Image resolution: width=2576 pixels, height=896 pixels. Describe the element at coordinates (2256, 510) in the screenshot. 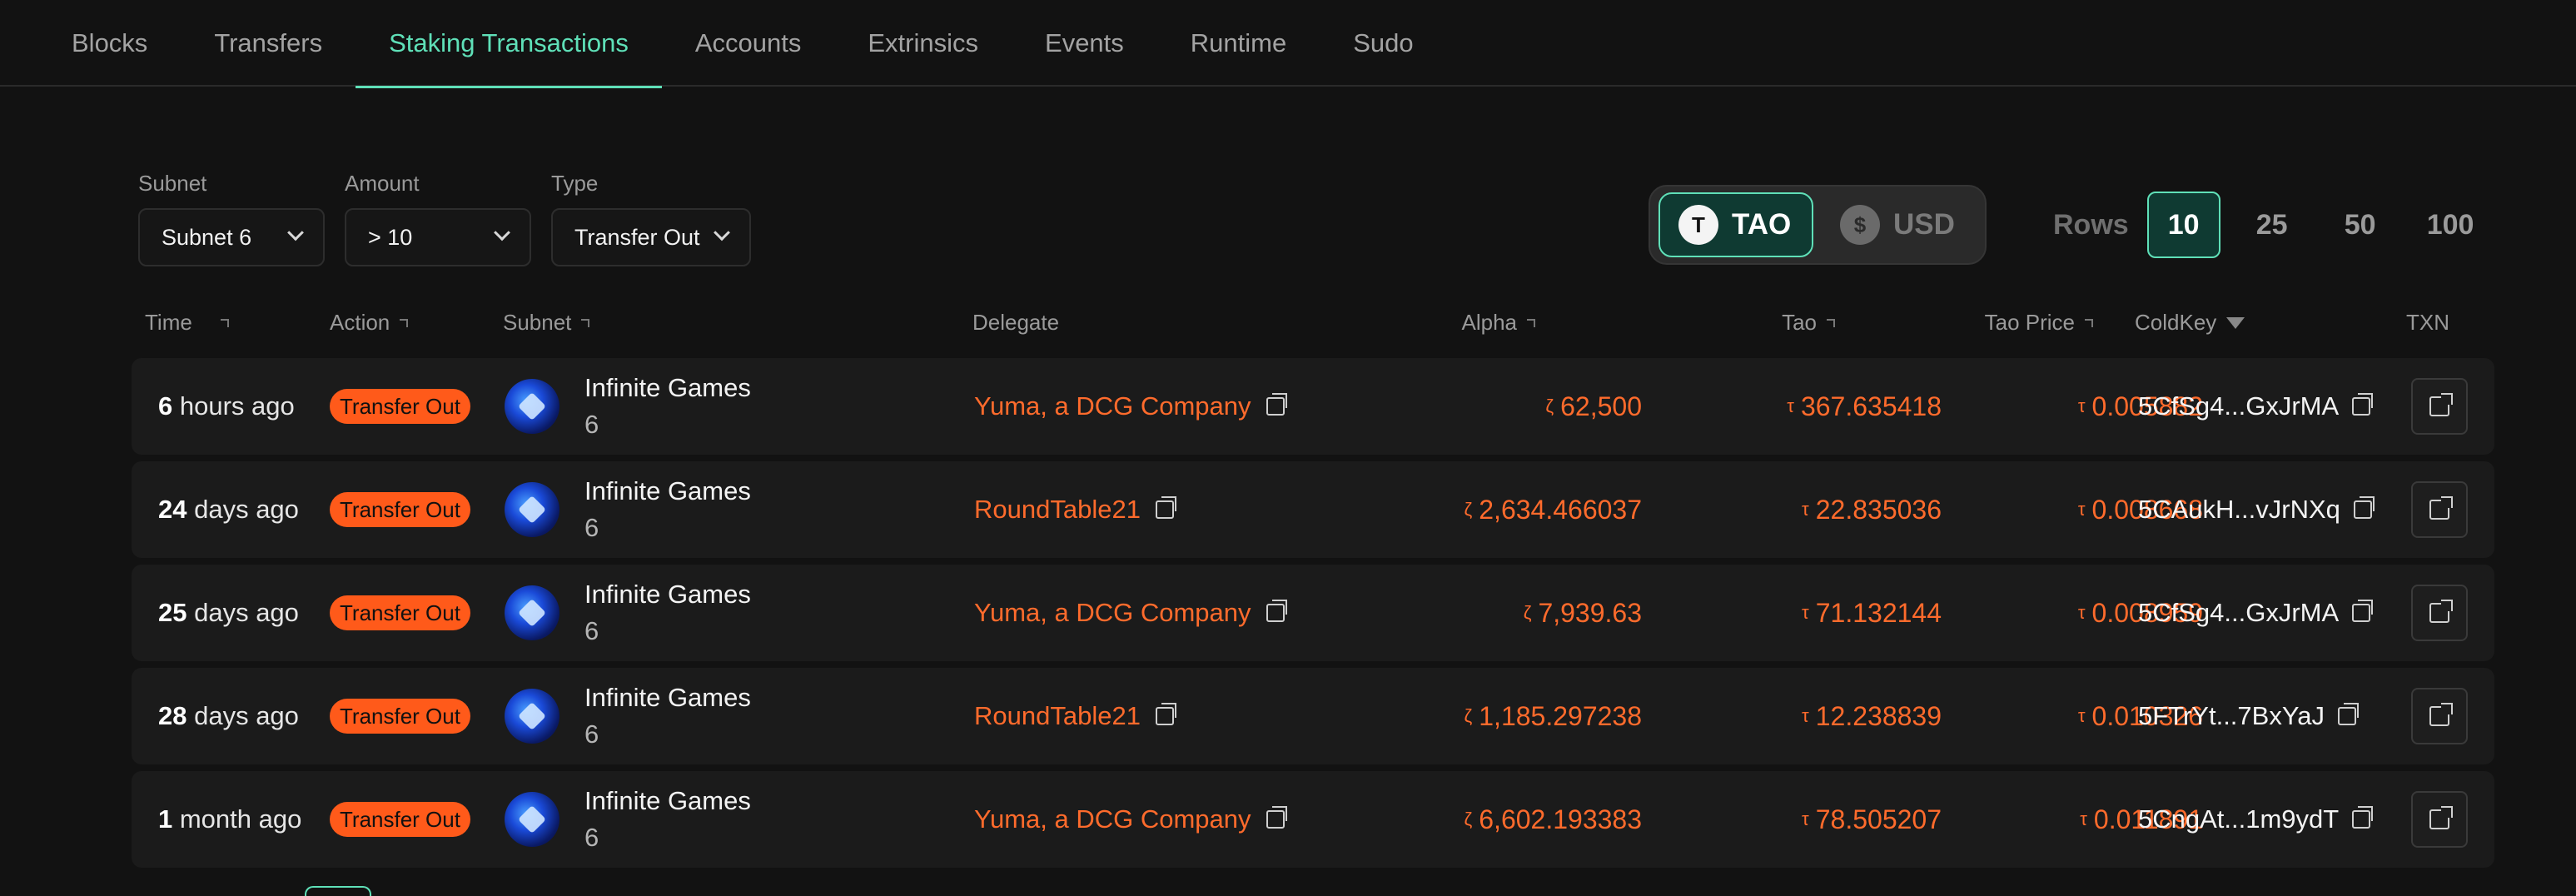

I see `coldkey-link: 5CAukH...vJrNXq` at that location.